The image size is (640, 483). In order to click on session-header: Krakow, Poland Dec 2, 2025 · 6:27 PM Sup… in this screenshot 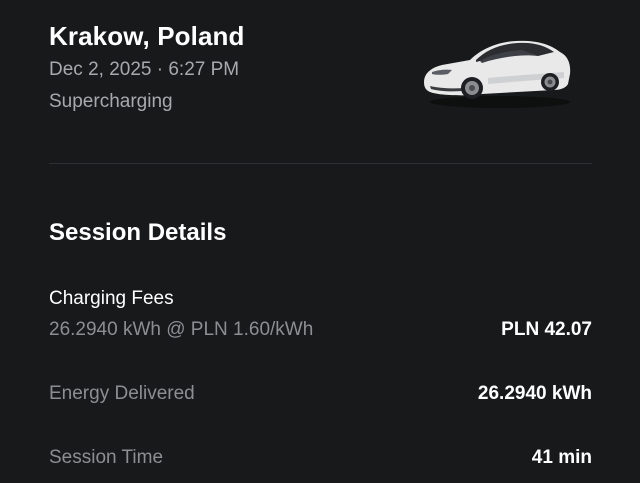, I will do `click(229, 67)`.